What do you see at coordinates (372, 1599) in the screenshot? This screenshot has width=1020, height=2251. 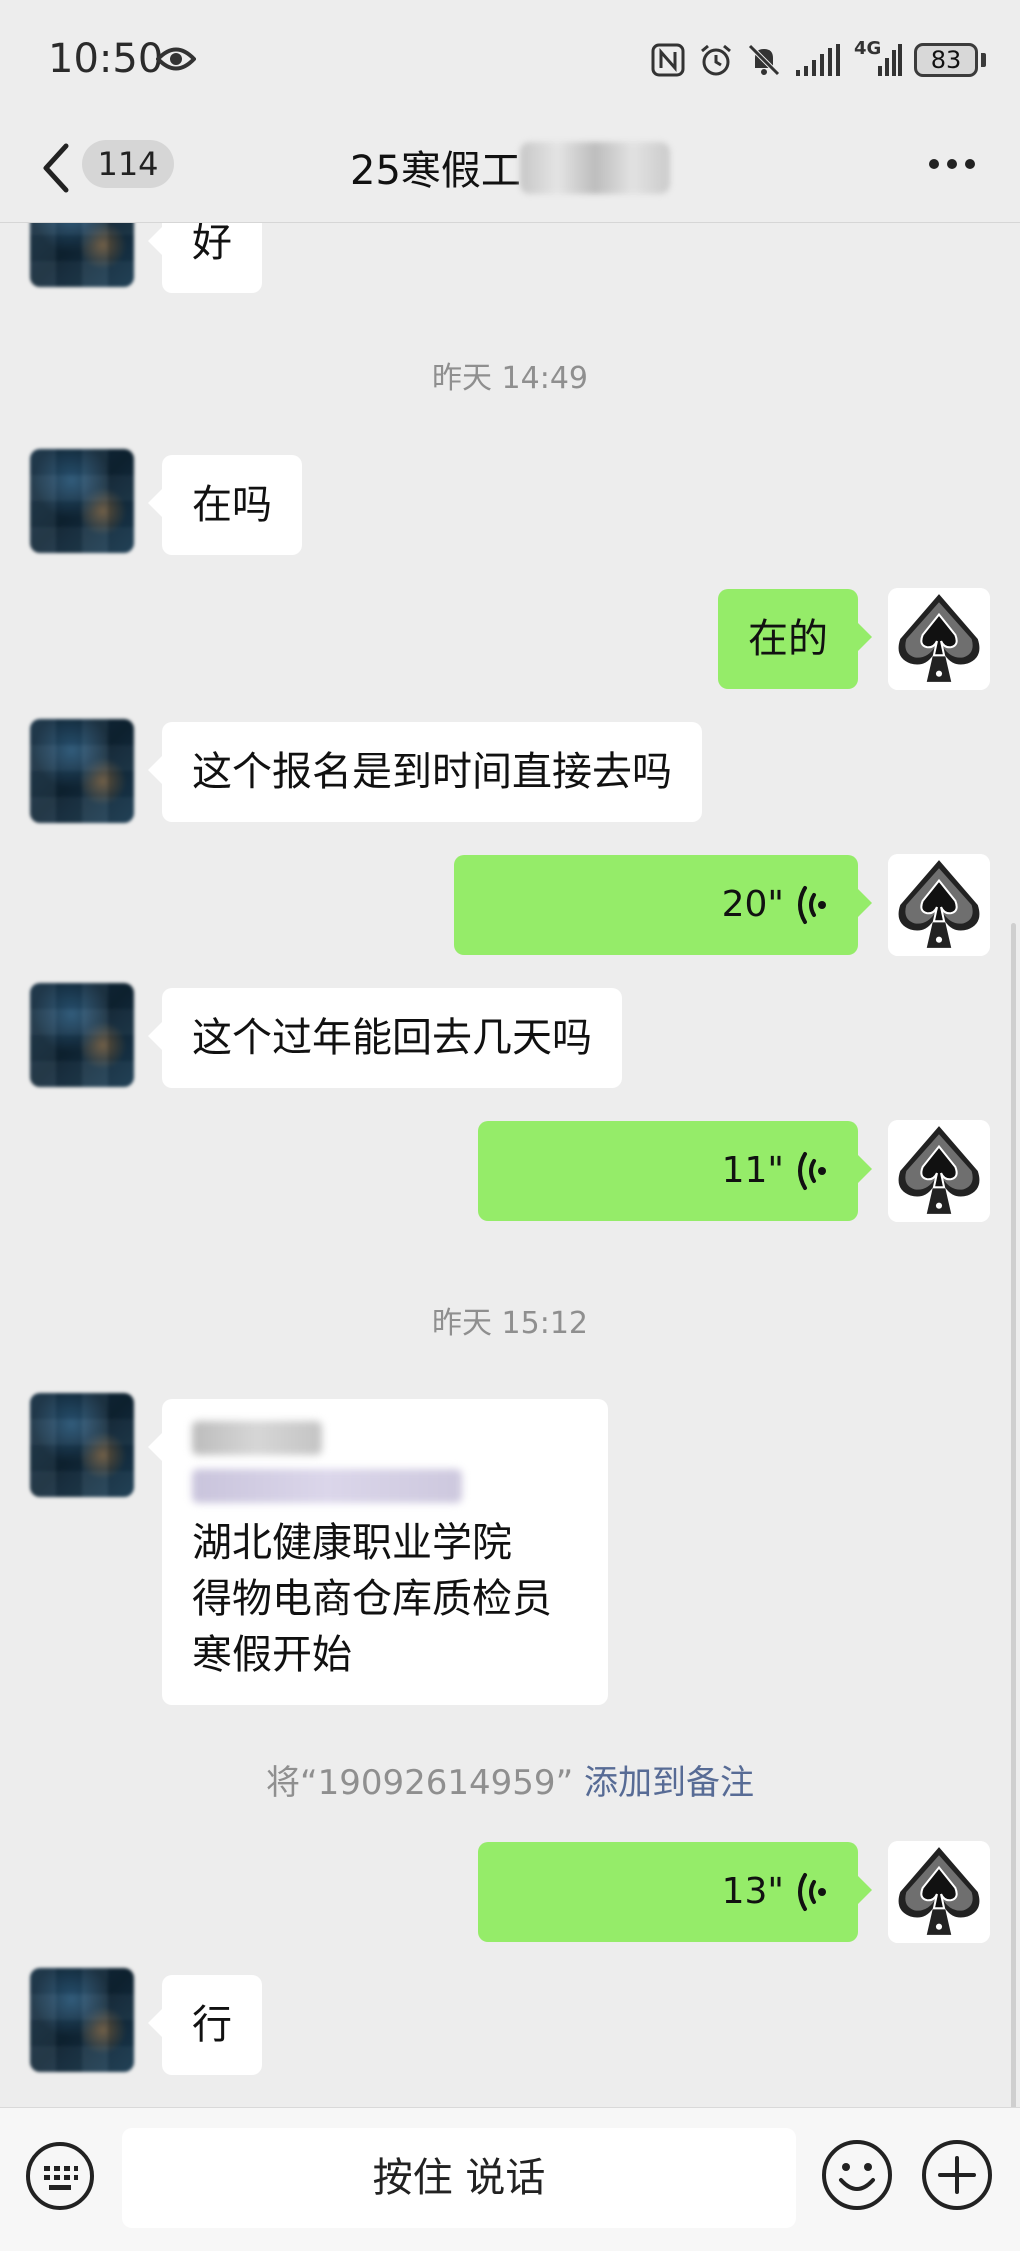 I see `message-text: 得物电商仓库质检员` at bounding box center [372, 1599].